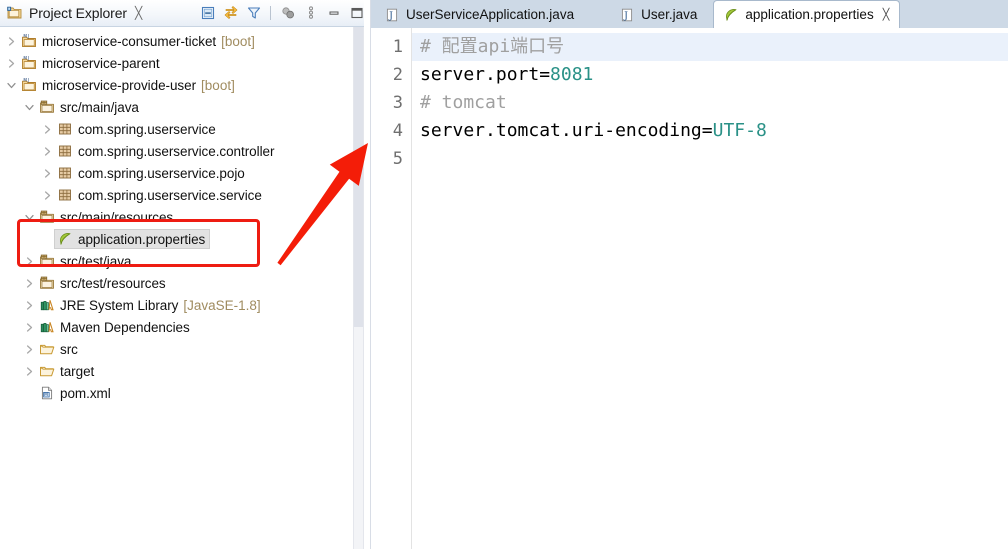  I want to click on tree-row: src/main/java, so click(185, 107).